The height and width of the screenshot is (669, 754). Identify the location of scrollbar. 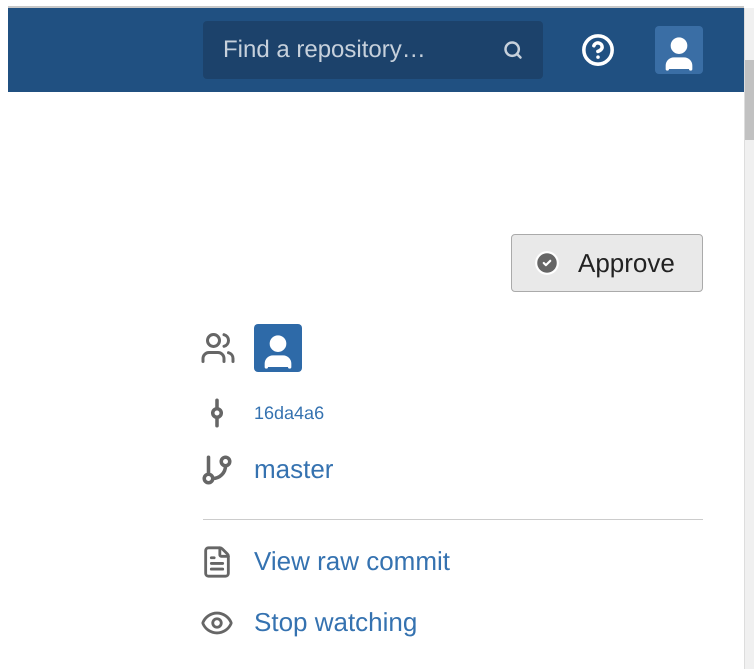
(749, 338).